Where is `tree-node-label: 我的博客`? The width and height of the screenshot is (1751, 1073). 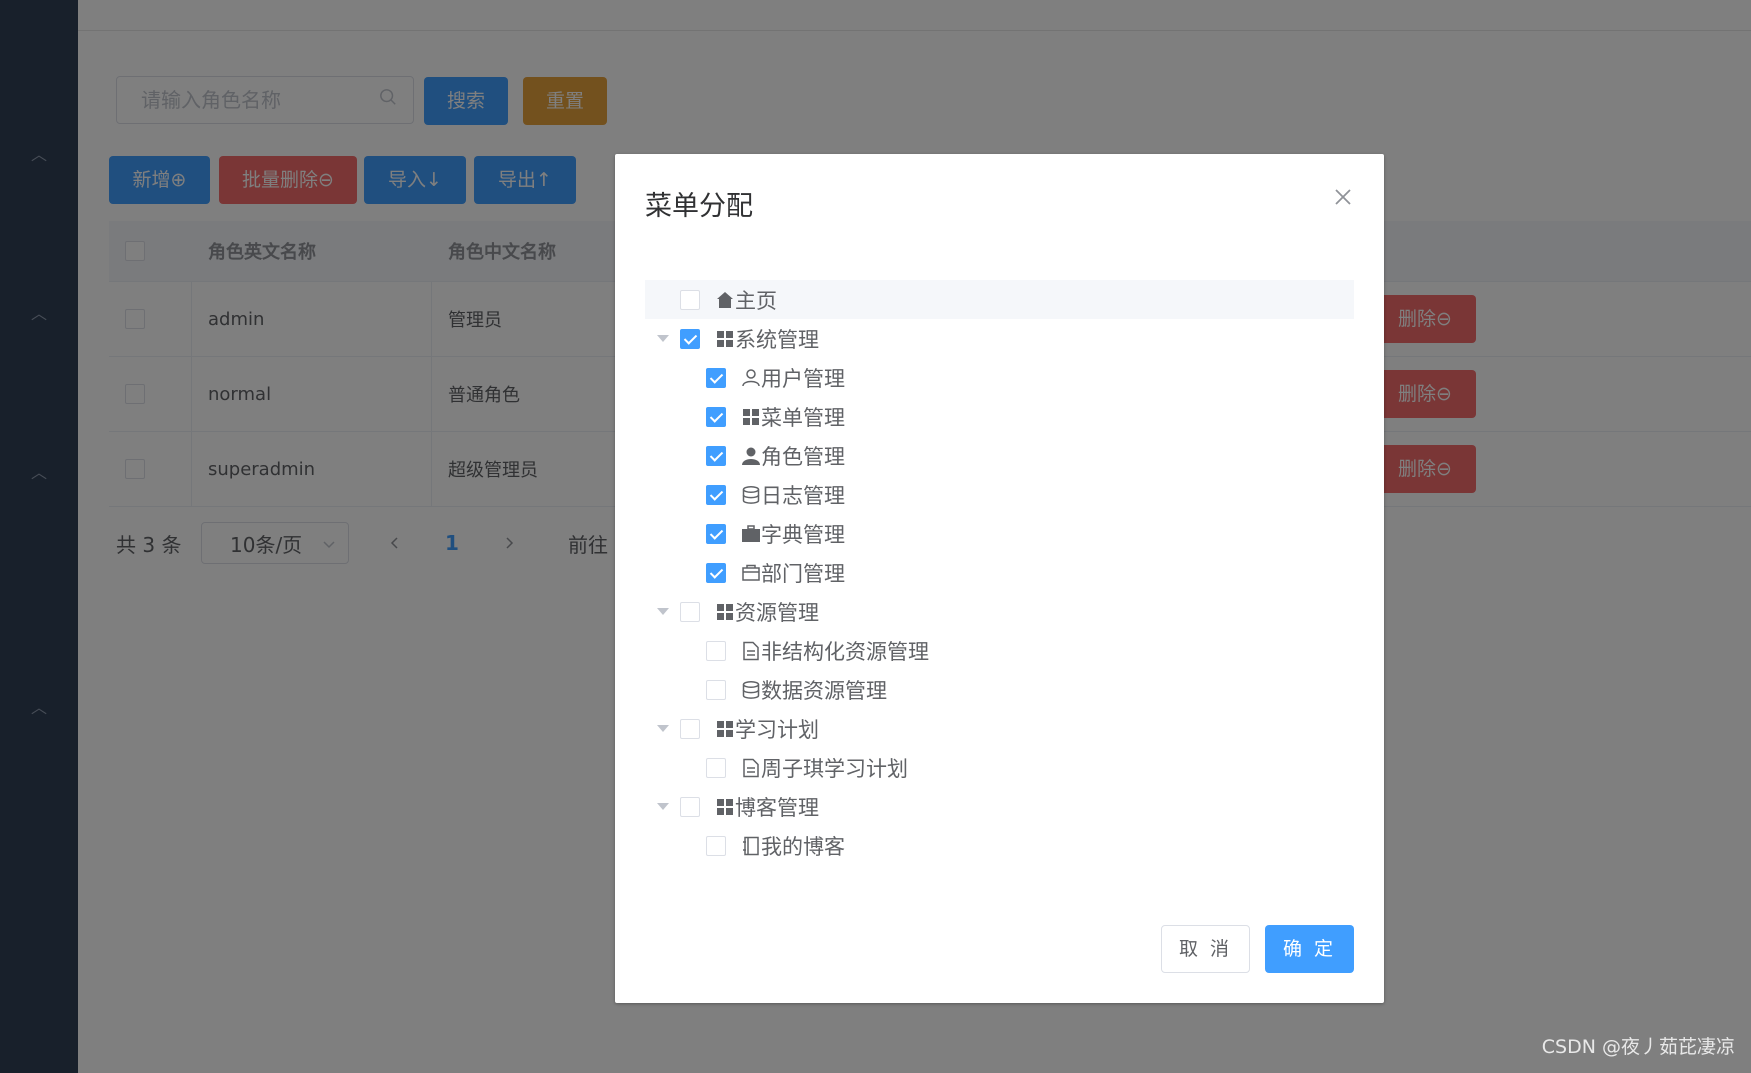
tree-node-label: 我的博客 is located at coordinates (803, 846).